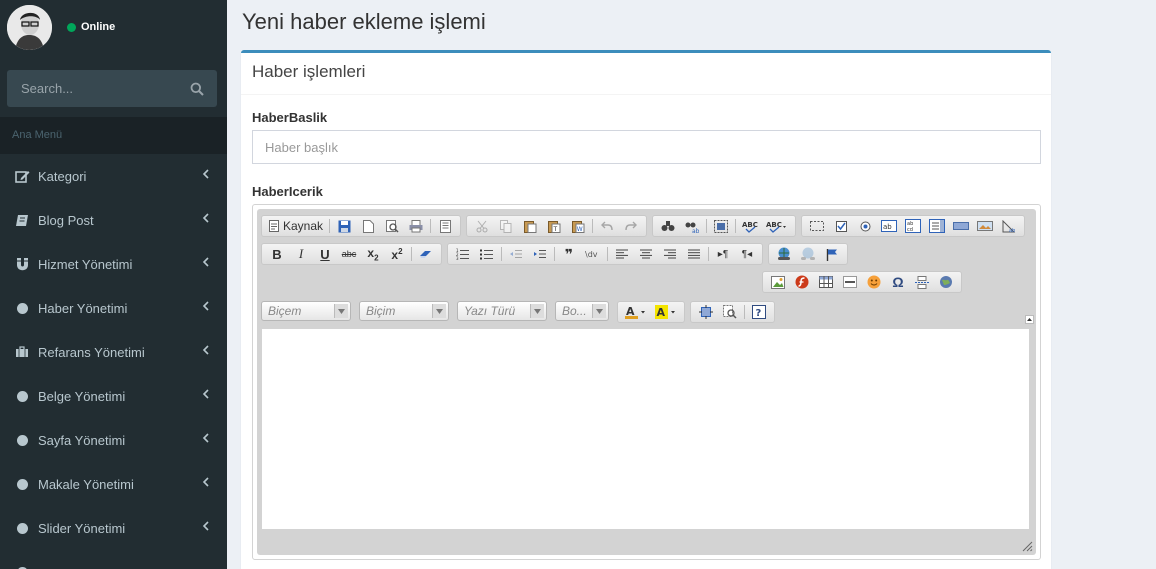 The height and width of the screenshot is (569, 1156). What do you see at coordinates (946, 282) in the screenshot?
I see `iframe-button` at bounding box center [946, 282].